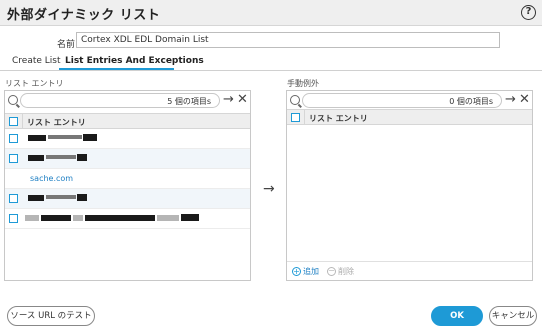  Describe the element at coordinates (34, 83) in the screenshot. I see `list-entries-section-label: リスト エントリ` at that location.